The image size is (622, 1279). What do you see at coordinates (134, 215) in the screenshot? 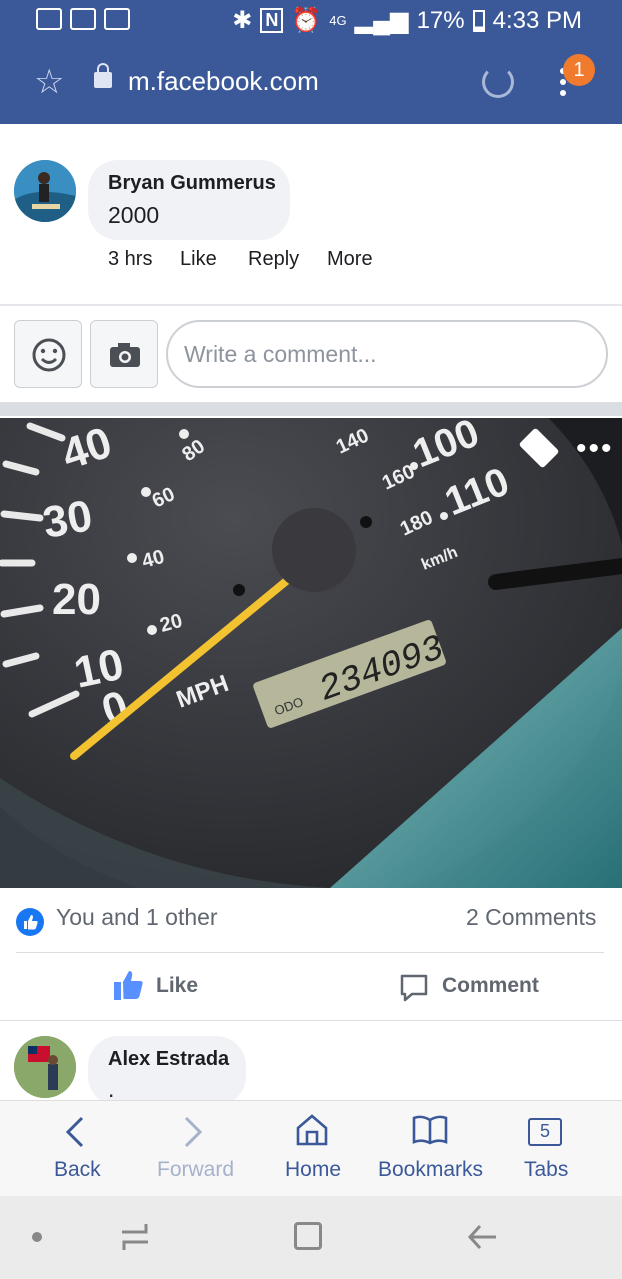
I see `comment-text: 2000` at bounding box center [134, 215].